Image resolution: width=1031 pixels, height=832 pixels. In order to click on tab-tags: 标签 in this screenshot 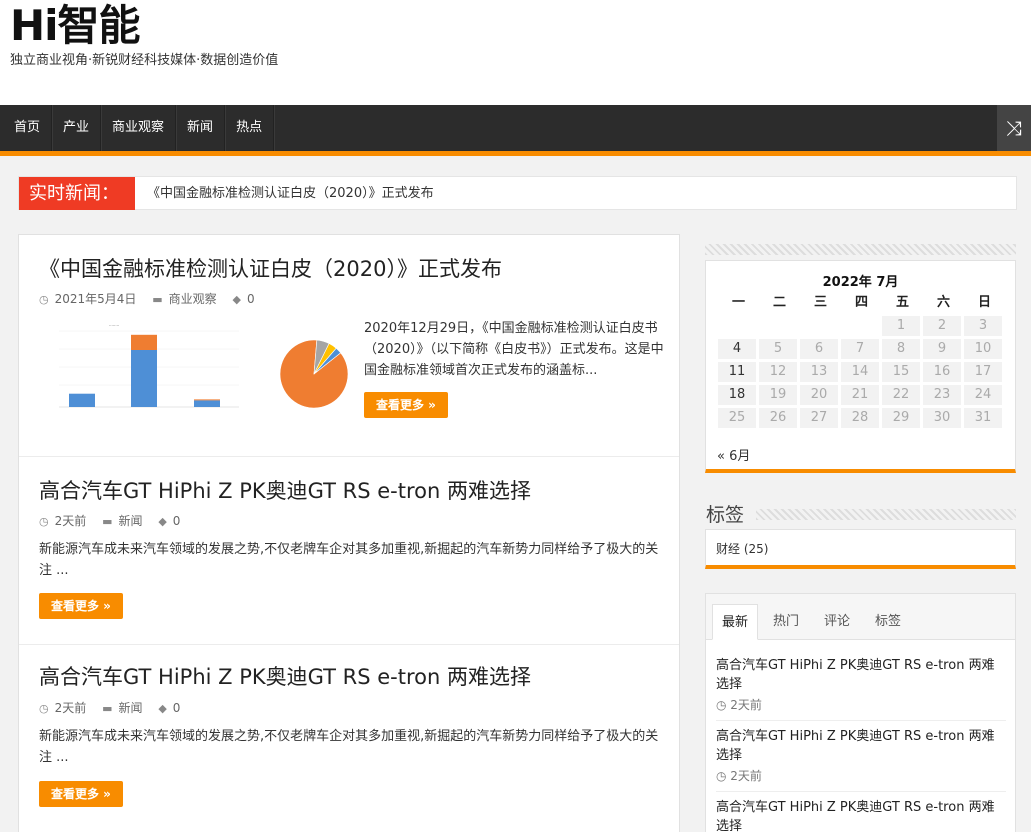, I will do `click(888, 622)`.